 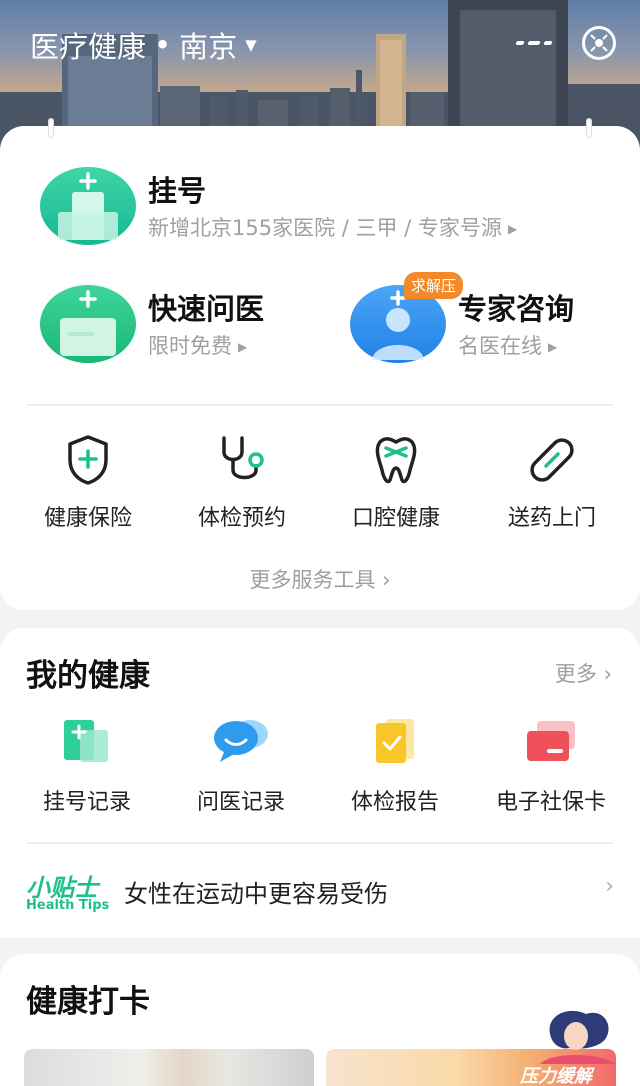 I want to click on record-label: 挂号记录, so click(x=86, y=802).